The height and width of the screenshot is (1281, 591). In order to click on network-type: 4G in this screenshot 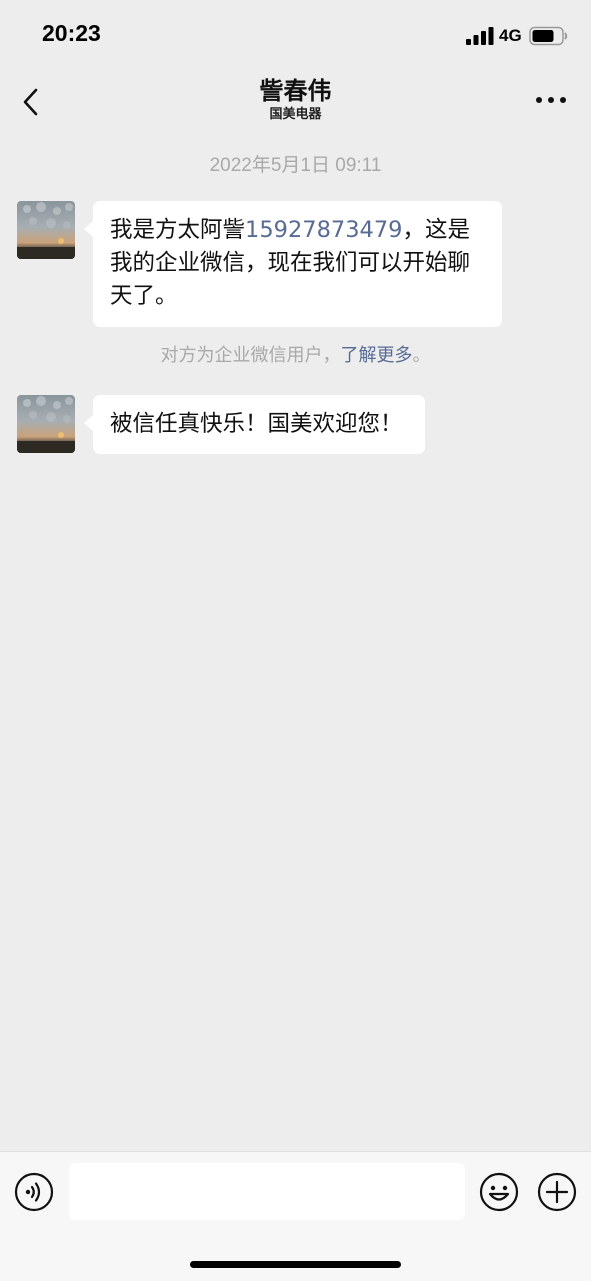, I will do `click(510, 35)`.